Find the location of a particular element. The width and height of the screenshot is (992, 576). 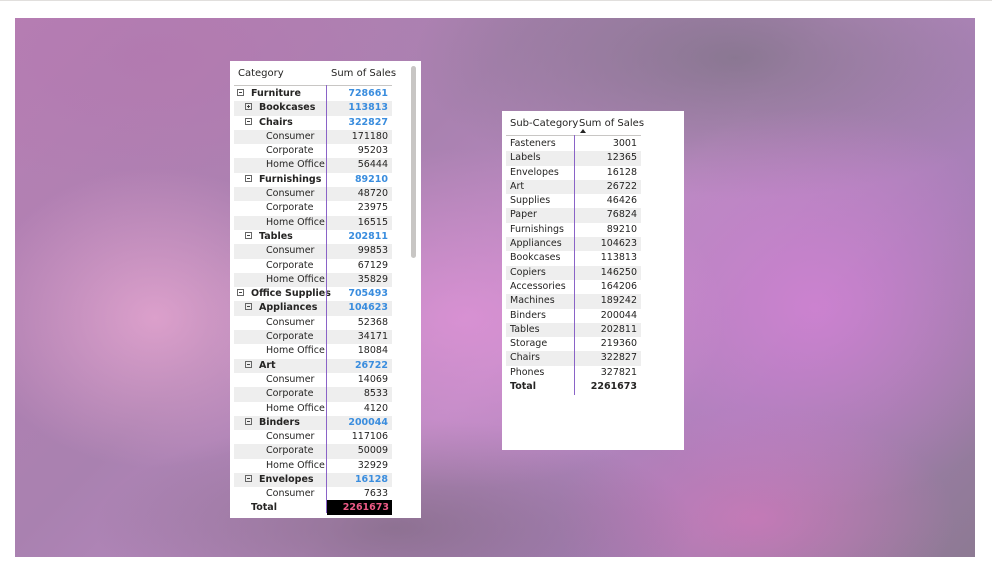

matrix-row-value: 16515 is located at coordinates (372, 222).